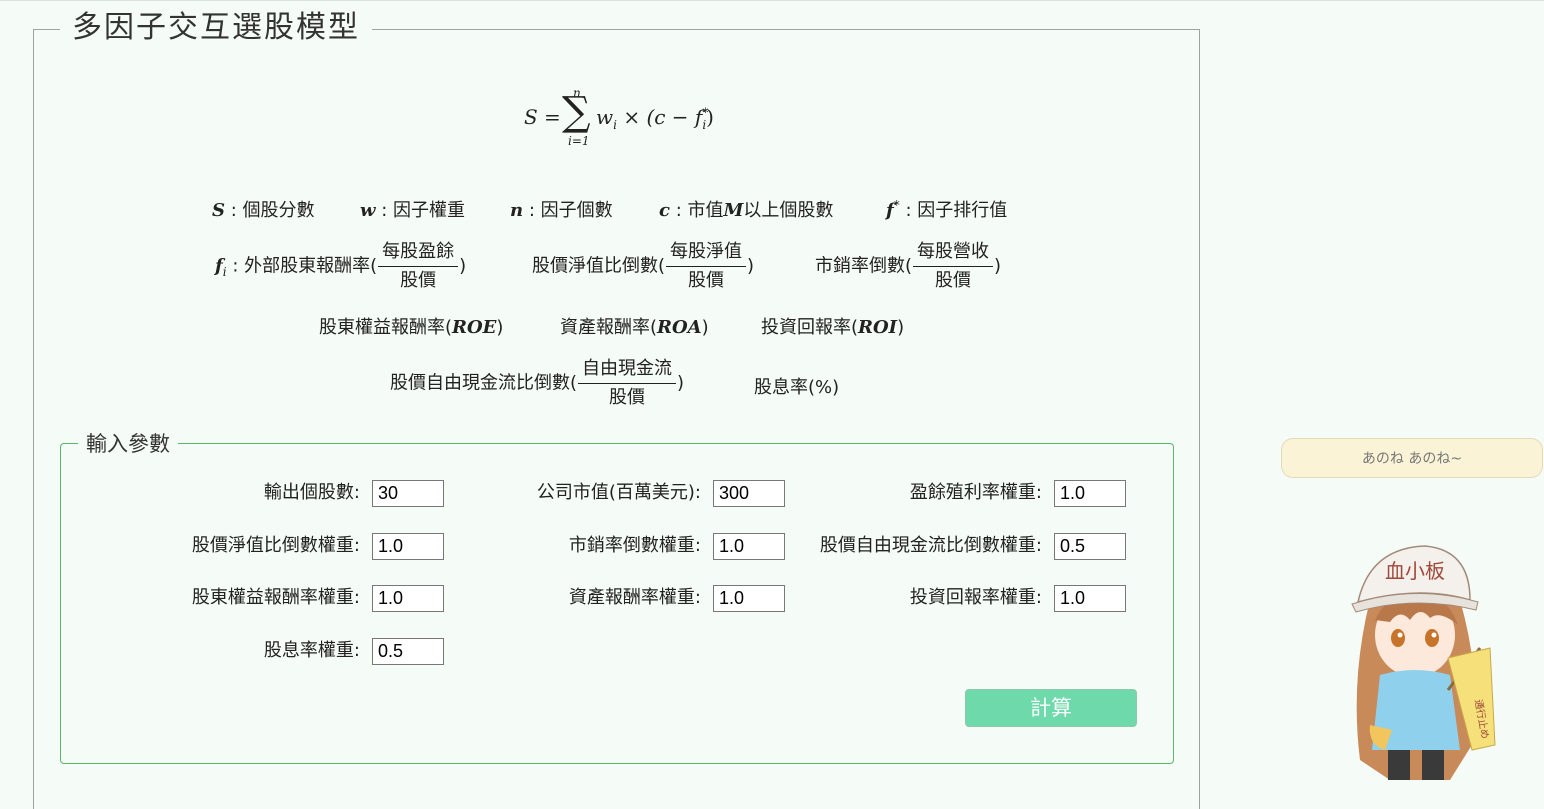  Describe the element at coordinates (664, 210) in the screenshot. I see `def-c-symbol: c` at that location.